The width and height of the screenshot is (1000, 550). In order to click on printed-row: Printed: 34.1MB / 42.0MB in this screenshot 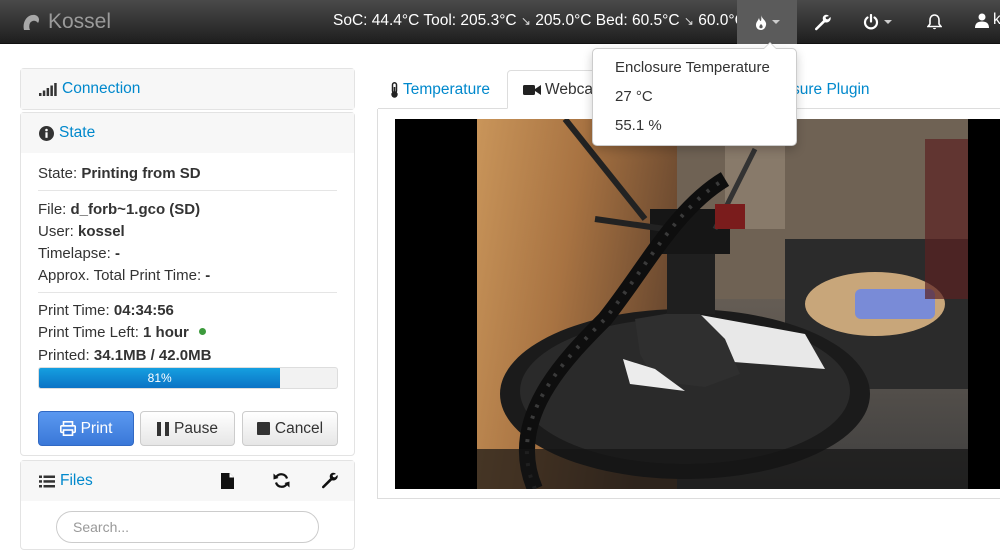, I will do `click(124, 355)`.